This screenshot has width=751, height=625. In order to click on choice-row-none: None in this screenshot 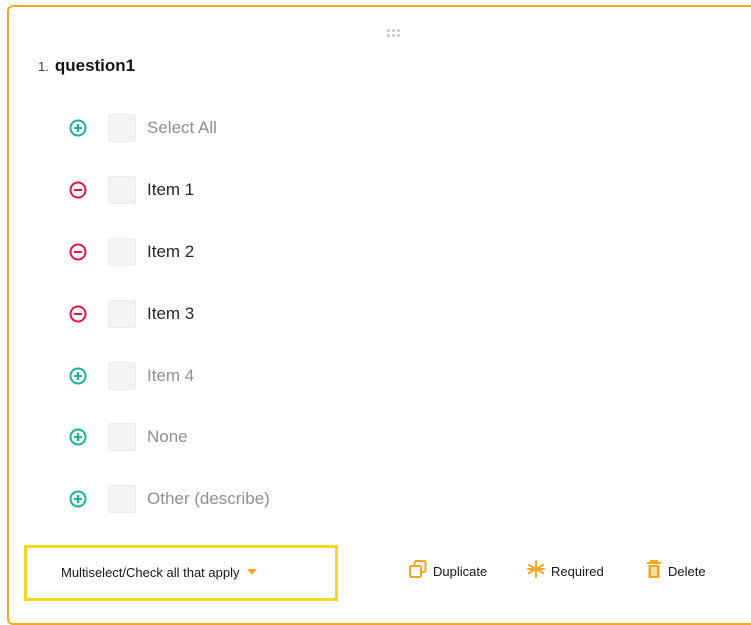, I will do `click(127, 437)`.